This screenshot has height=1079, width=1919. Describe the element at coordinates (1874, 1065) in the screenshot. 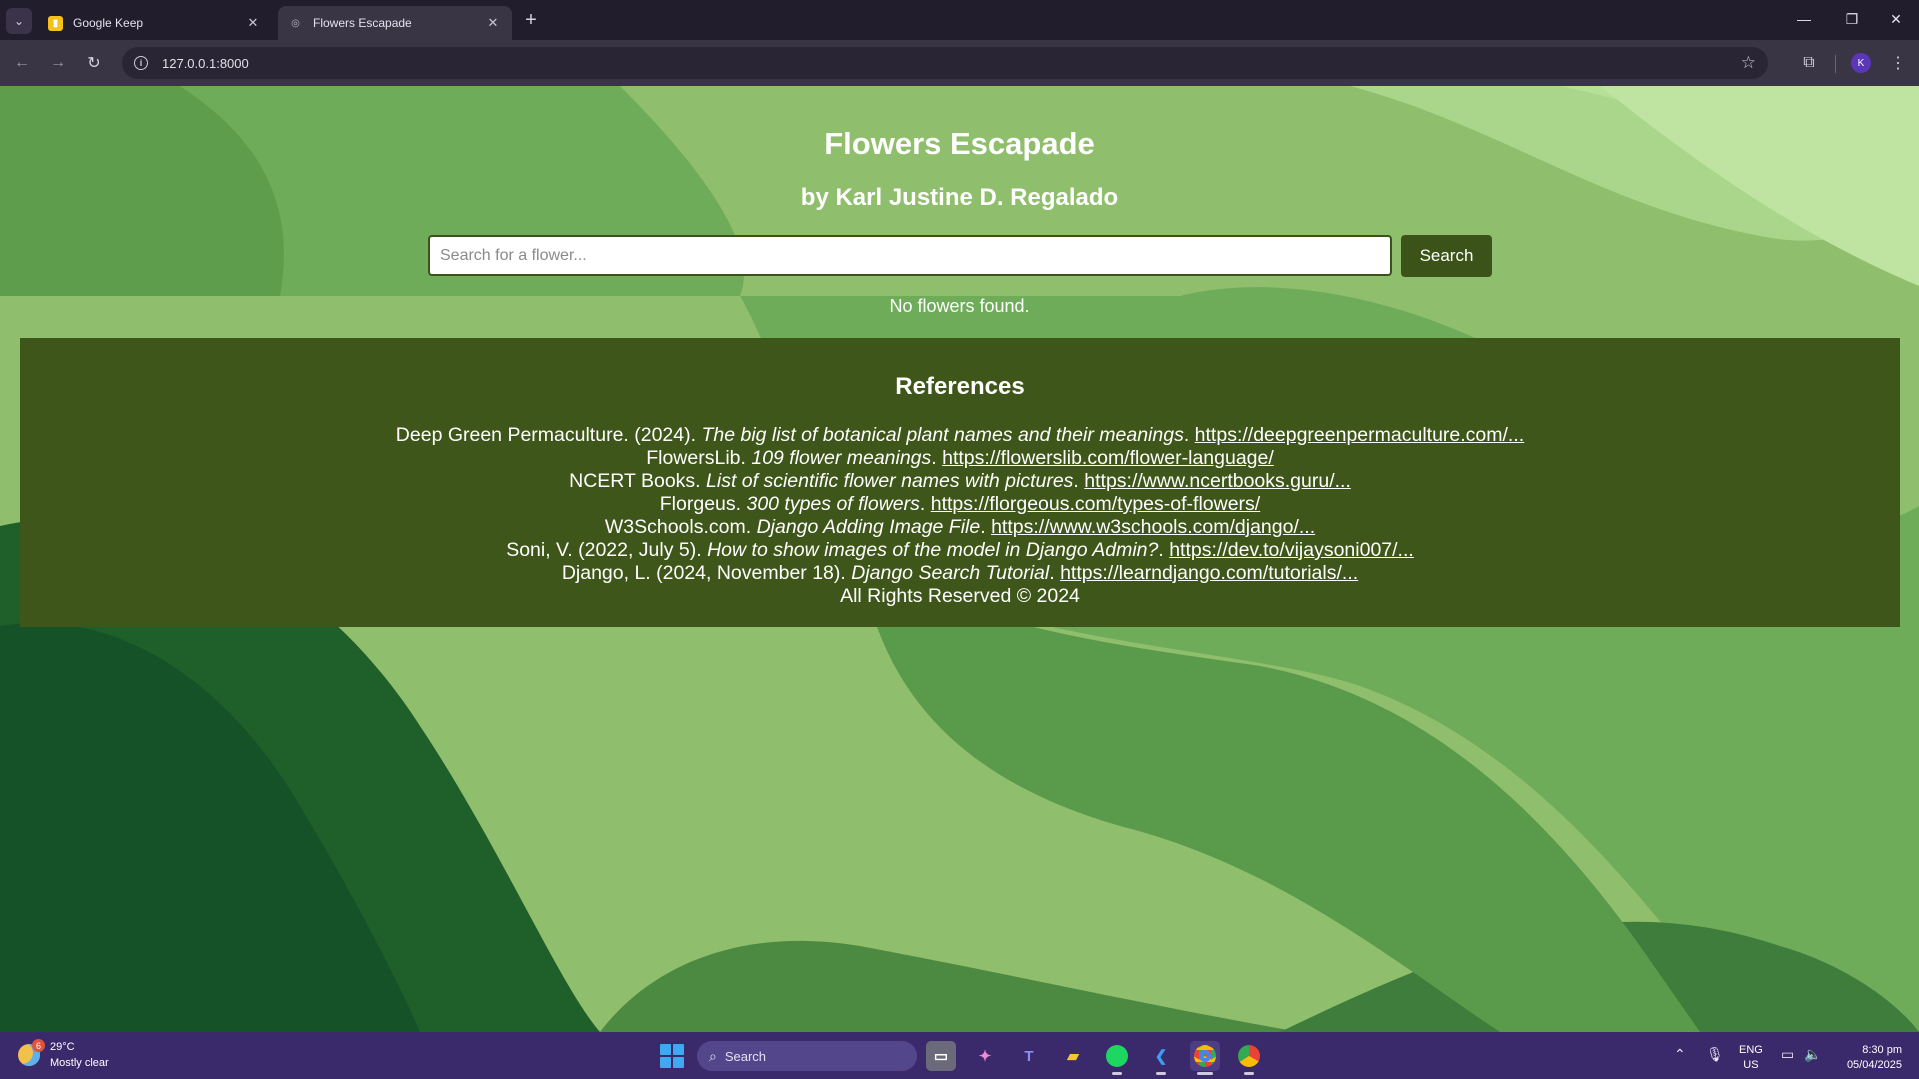

I see `clock-date: 05/04/2025` at that location.